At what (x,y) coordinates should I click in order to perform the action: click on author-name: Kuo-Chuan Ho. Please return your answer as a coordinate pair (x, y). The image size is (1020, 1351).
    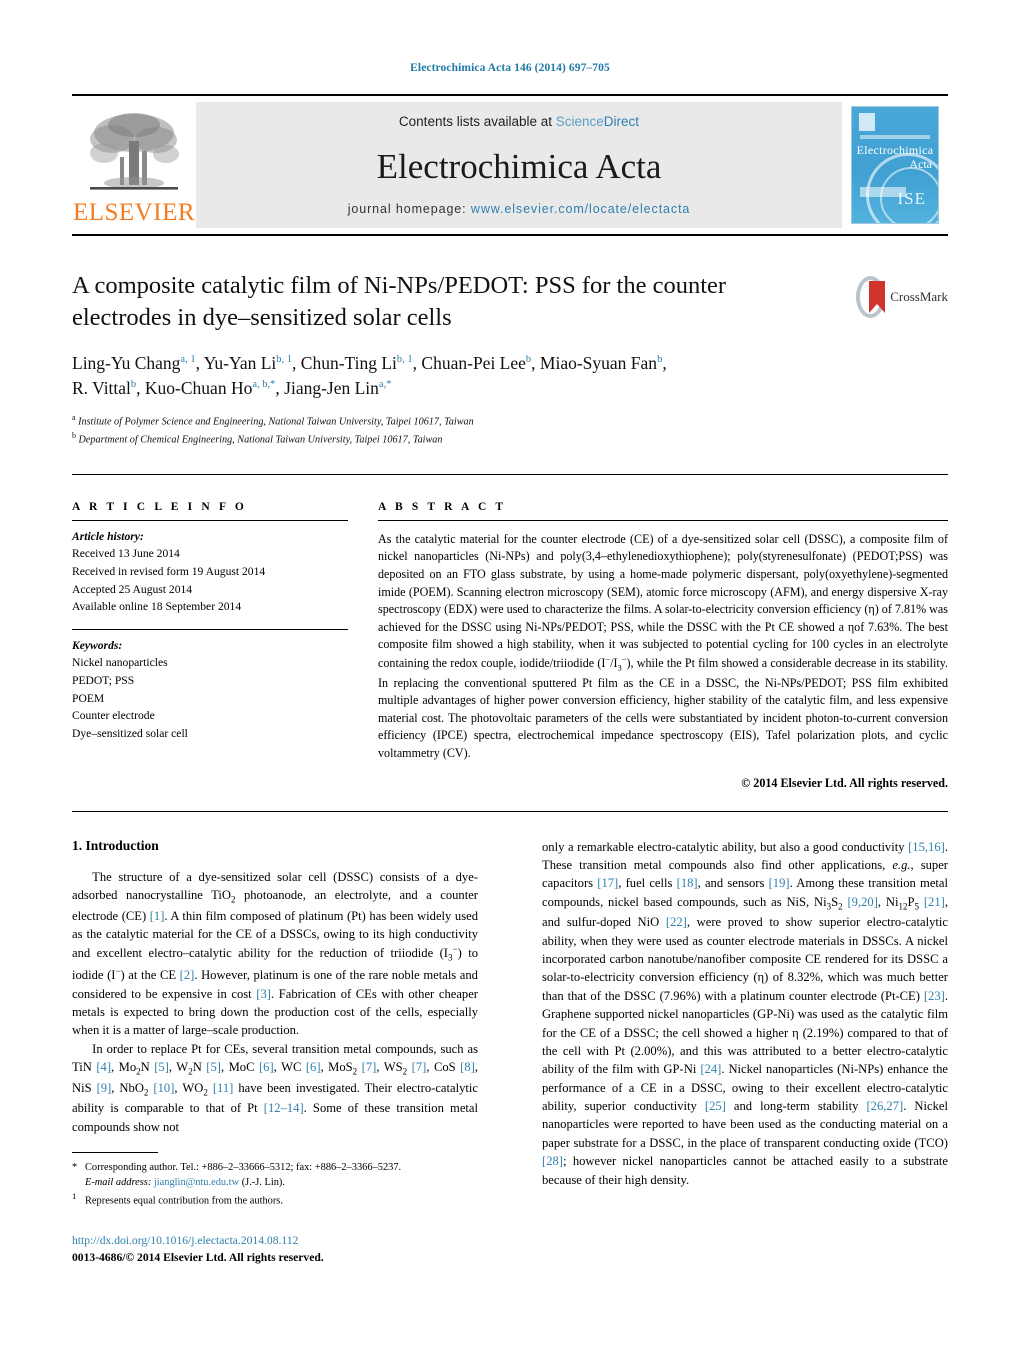
    Looking at the image, I should click on (198, 388).